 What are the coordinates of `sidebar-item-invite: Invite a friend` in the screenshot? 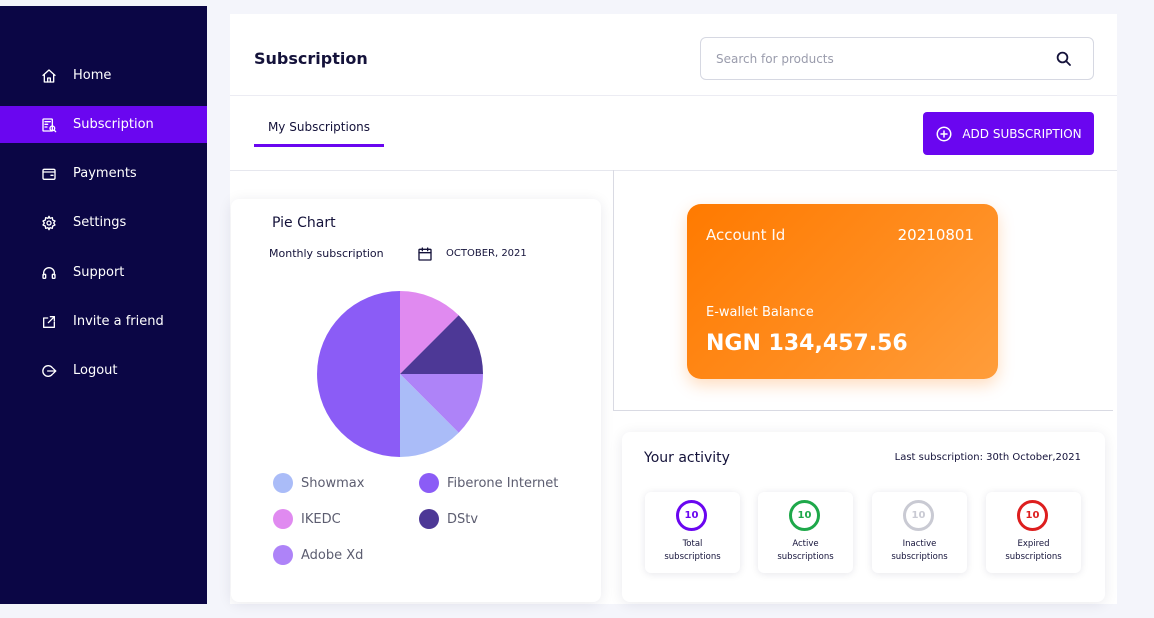 It's located at (103, 321).